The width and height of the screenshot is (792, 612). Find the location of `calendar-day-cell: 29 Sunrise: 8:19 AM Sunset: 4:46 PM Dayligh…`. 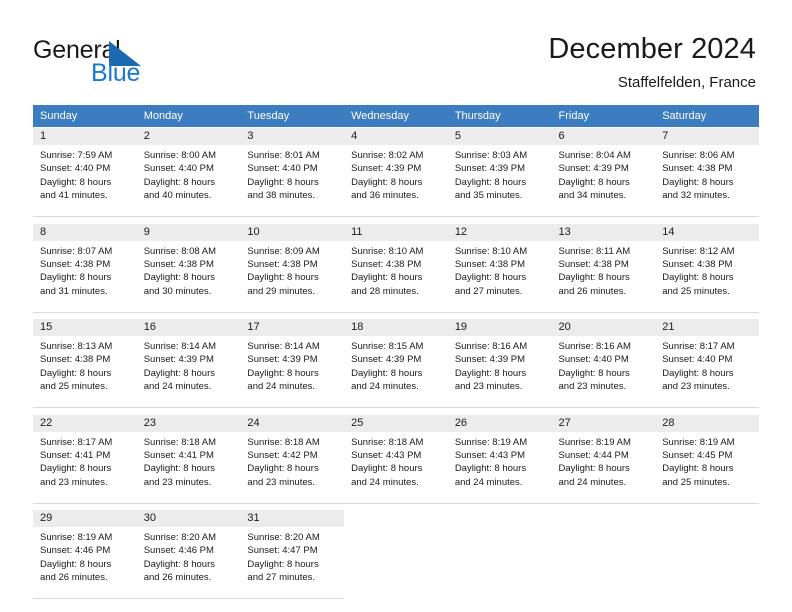

calendar-day-cell: 29 Sunrise: 8:19 AM Sunset: 4:46 PM Dayligh… is located at coordinates (85, 554).